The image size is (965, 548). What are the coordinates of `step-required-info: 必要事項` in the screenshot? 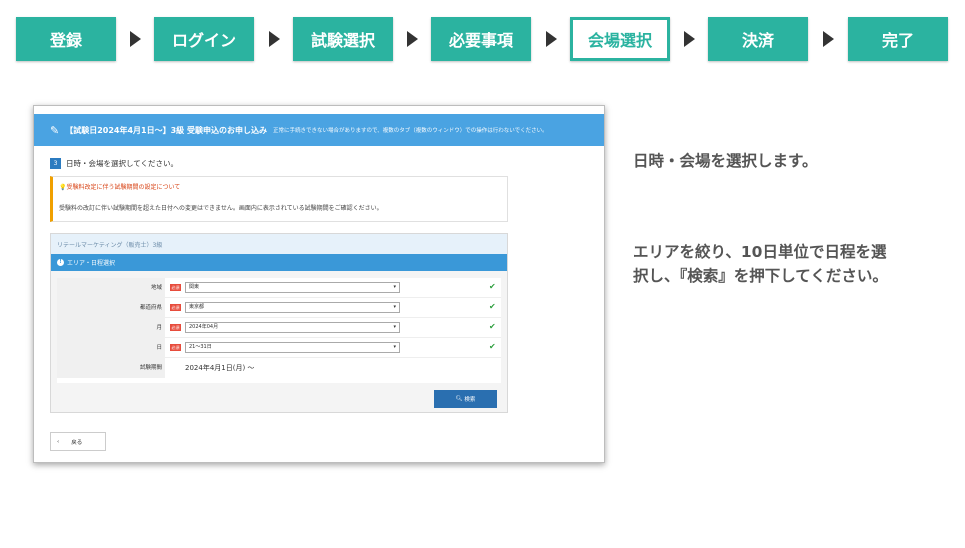 It's located at (481, 39).